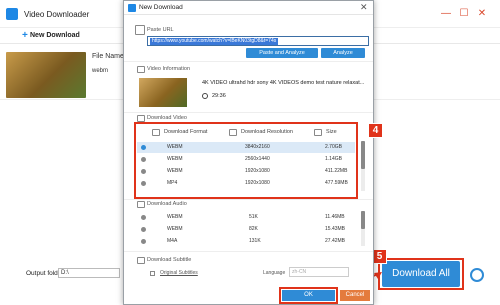 Image resolution: width=500 pixels, height=305 pixels. I want to click on size-column-icon, so click(318, 132).